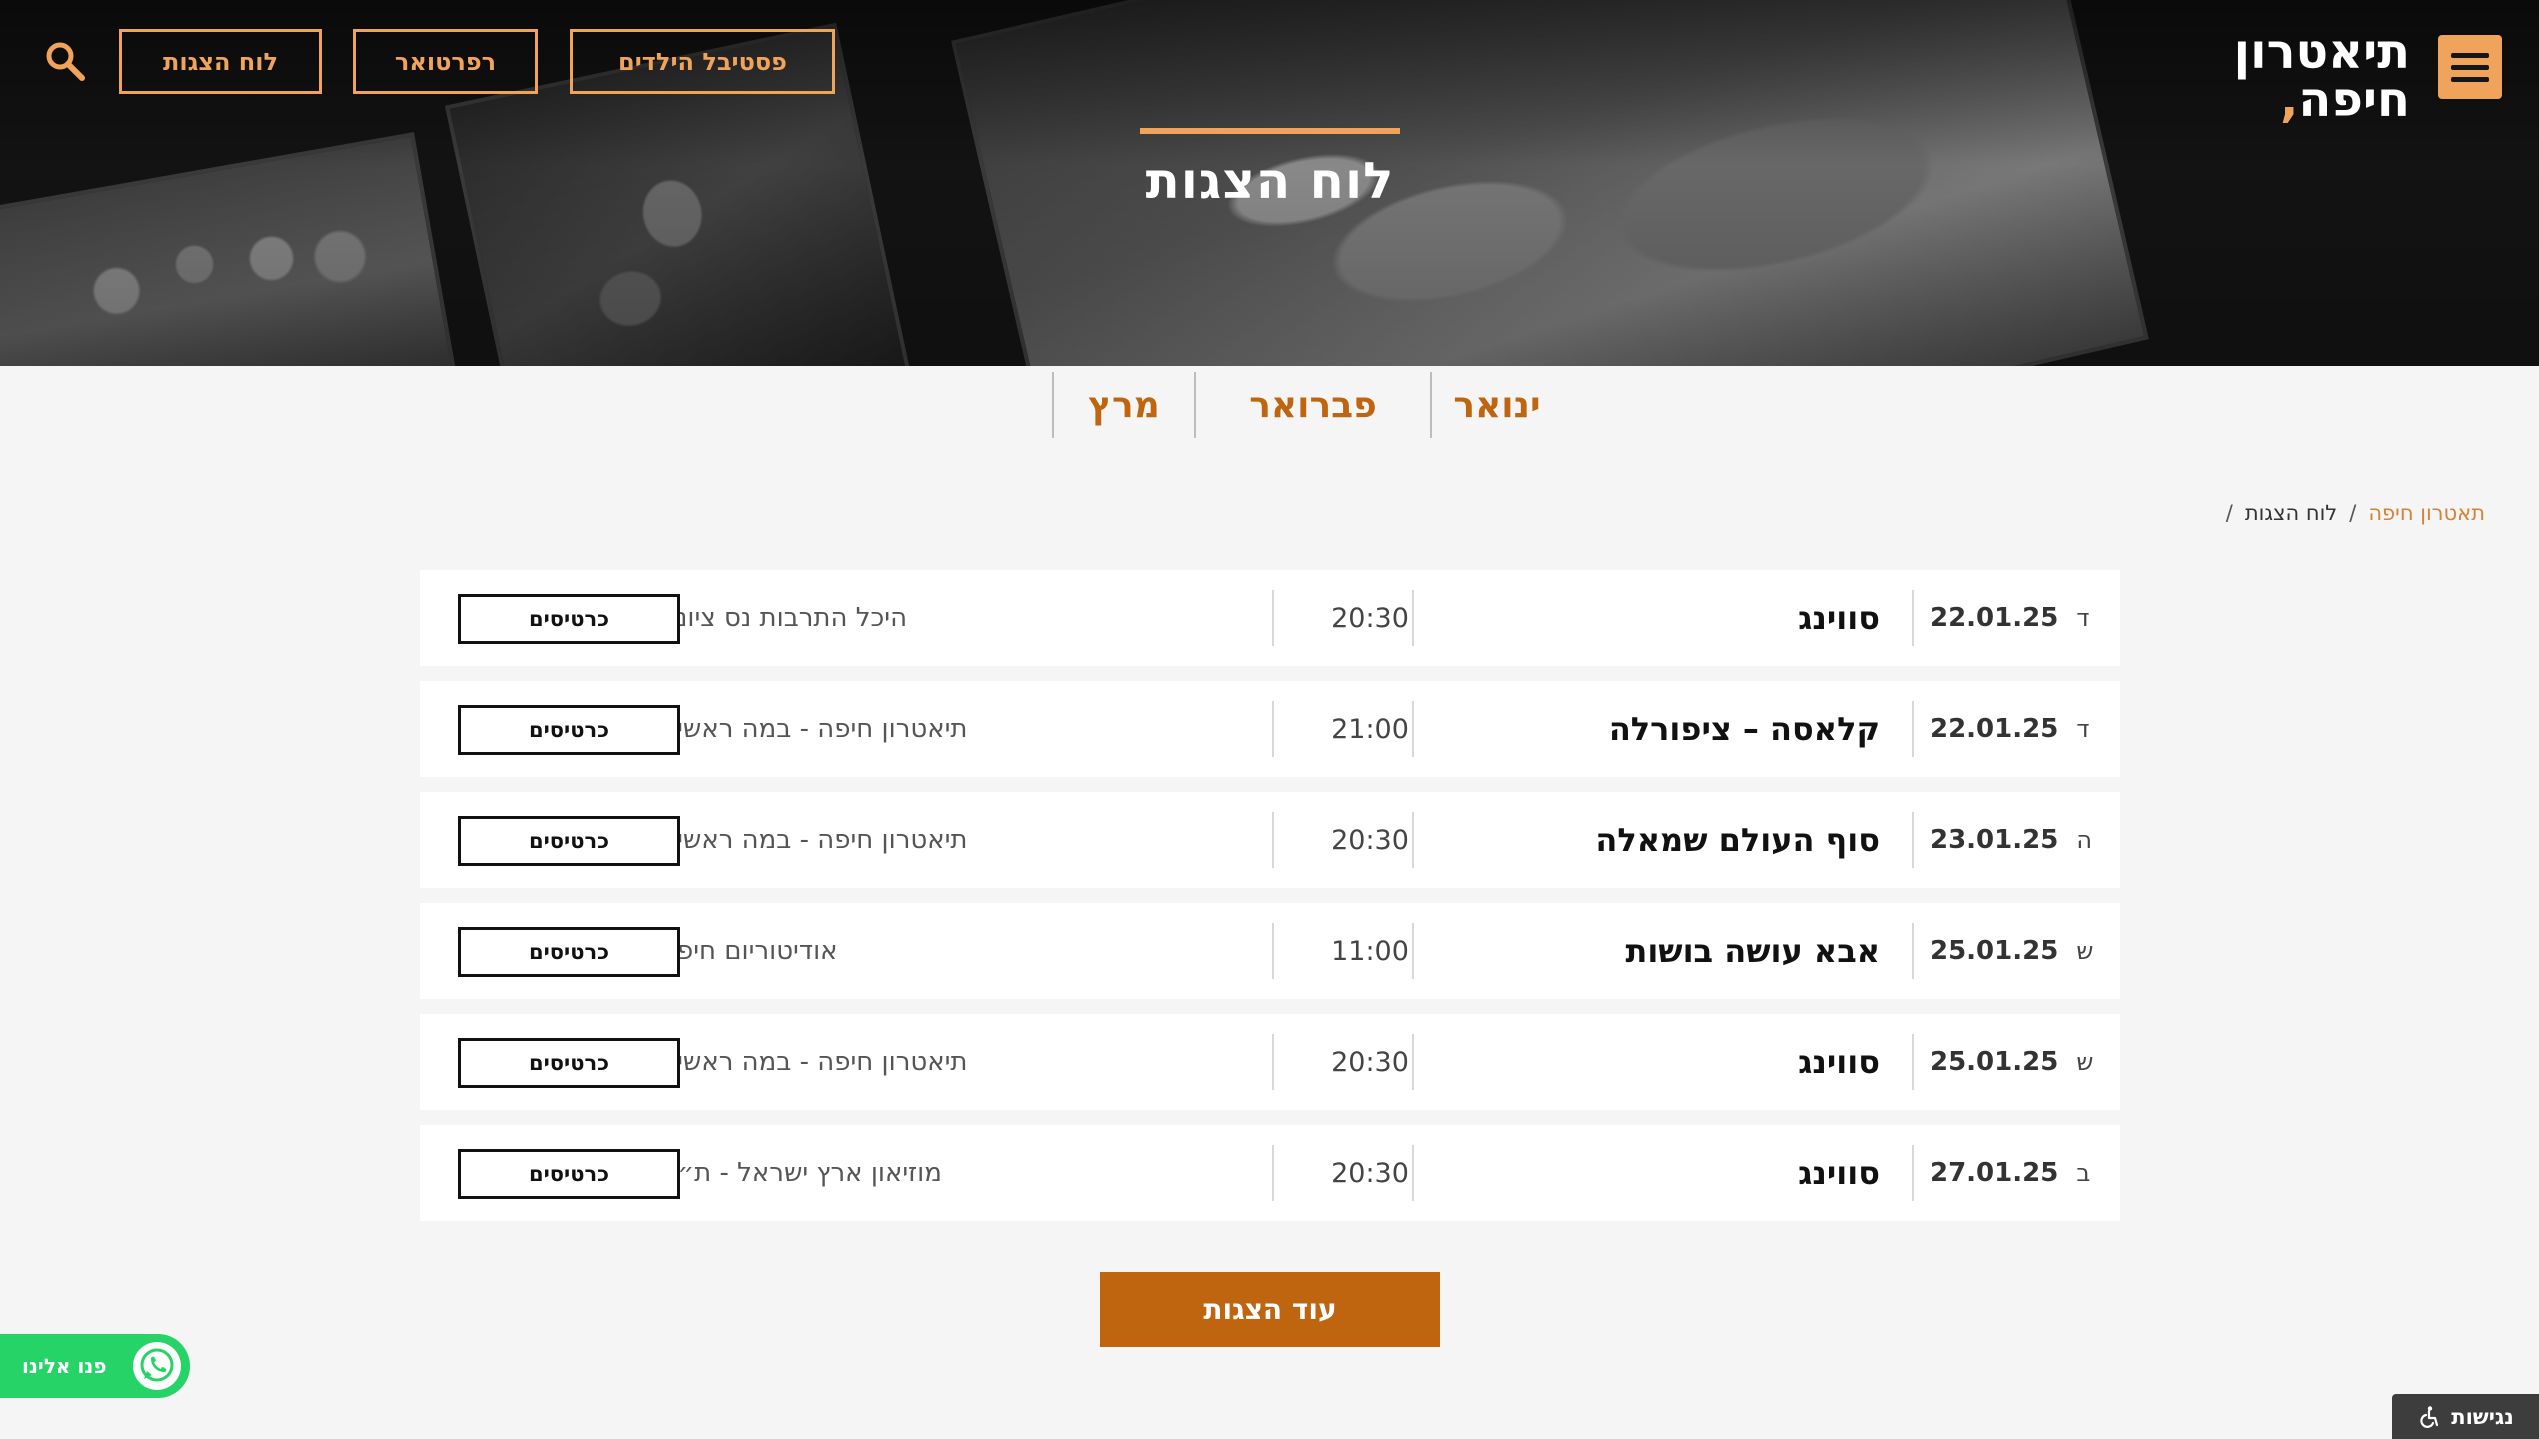 This screenshot has height=1439, width=2539. I want to click on accessibility-button: נגישות, so click(2465, 1416).